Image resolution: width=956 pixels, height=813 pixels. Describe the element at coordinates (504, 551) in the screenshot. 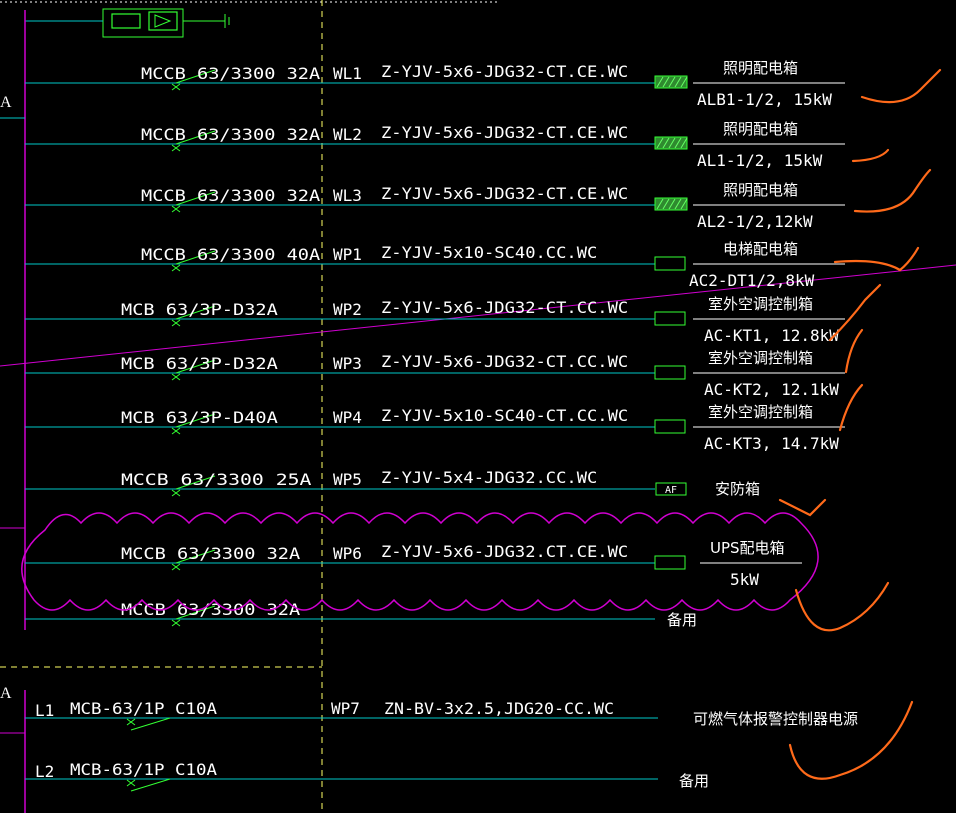

I see `cable-spec: Z-YJV-5x6-JDG32.CT.CE.WC` at that location.